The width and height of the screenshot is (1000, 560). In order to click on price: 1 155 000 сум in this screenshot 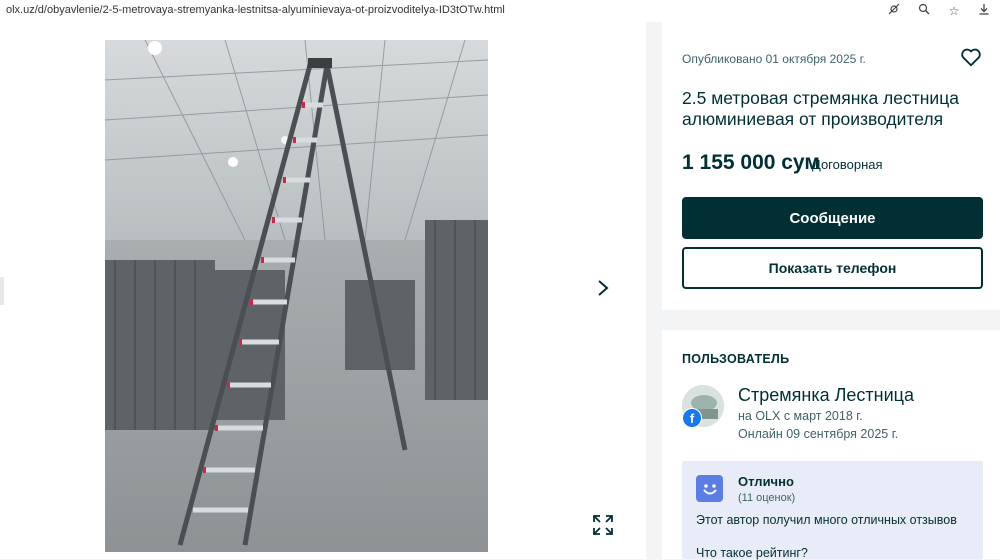, I will do `click(751, 162)`.